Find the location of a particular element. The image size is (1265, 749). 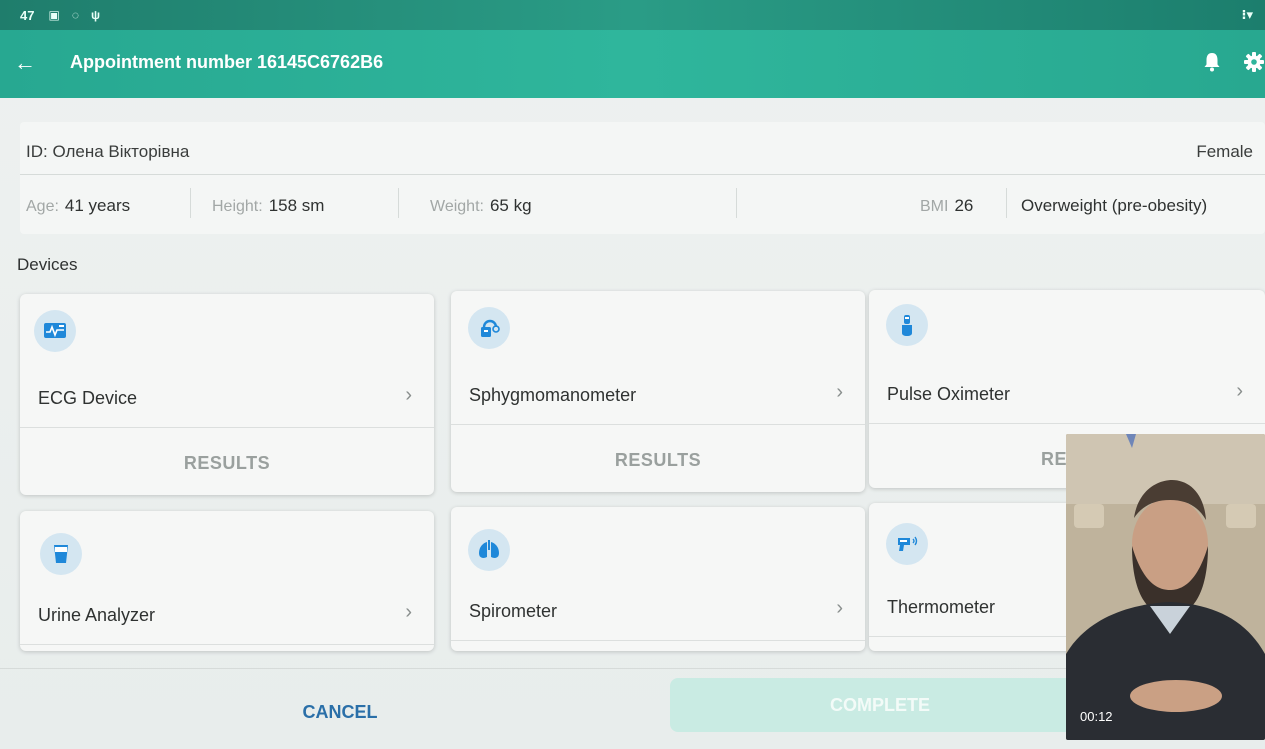

usb-icon: ψ is located at coordinates (95, 15).